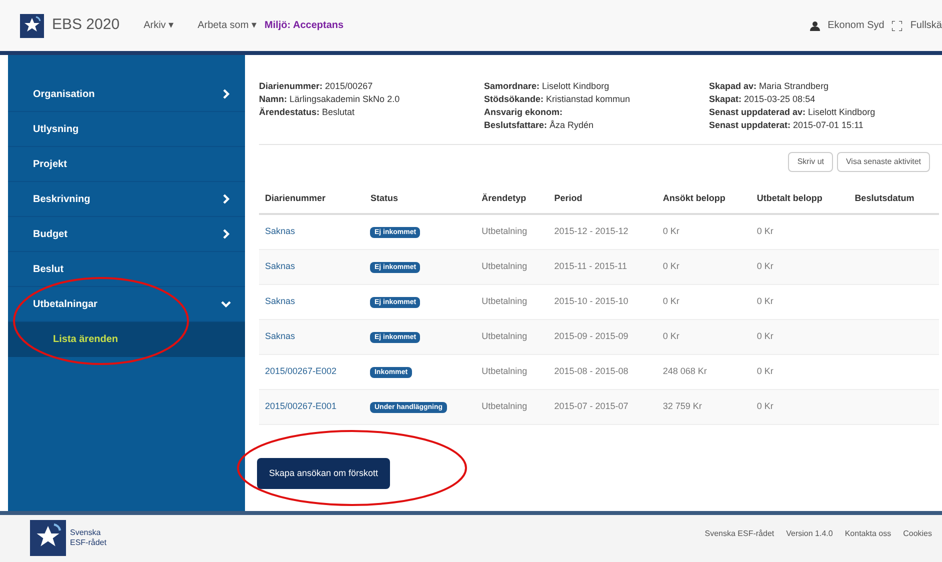  What do you see at coordinates (311, 406) in the screenshot?
I see `table-cell: 2015/00267-E001` at bounding box center [311, 406].